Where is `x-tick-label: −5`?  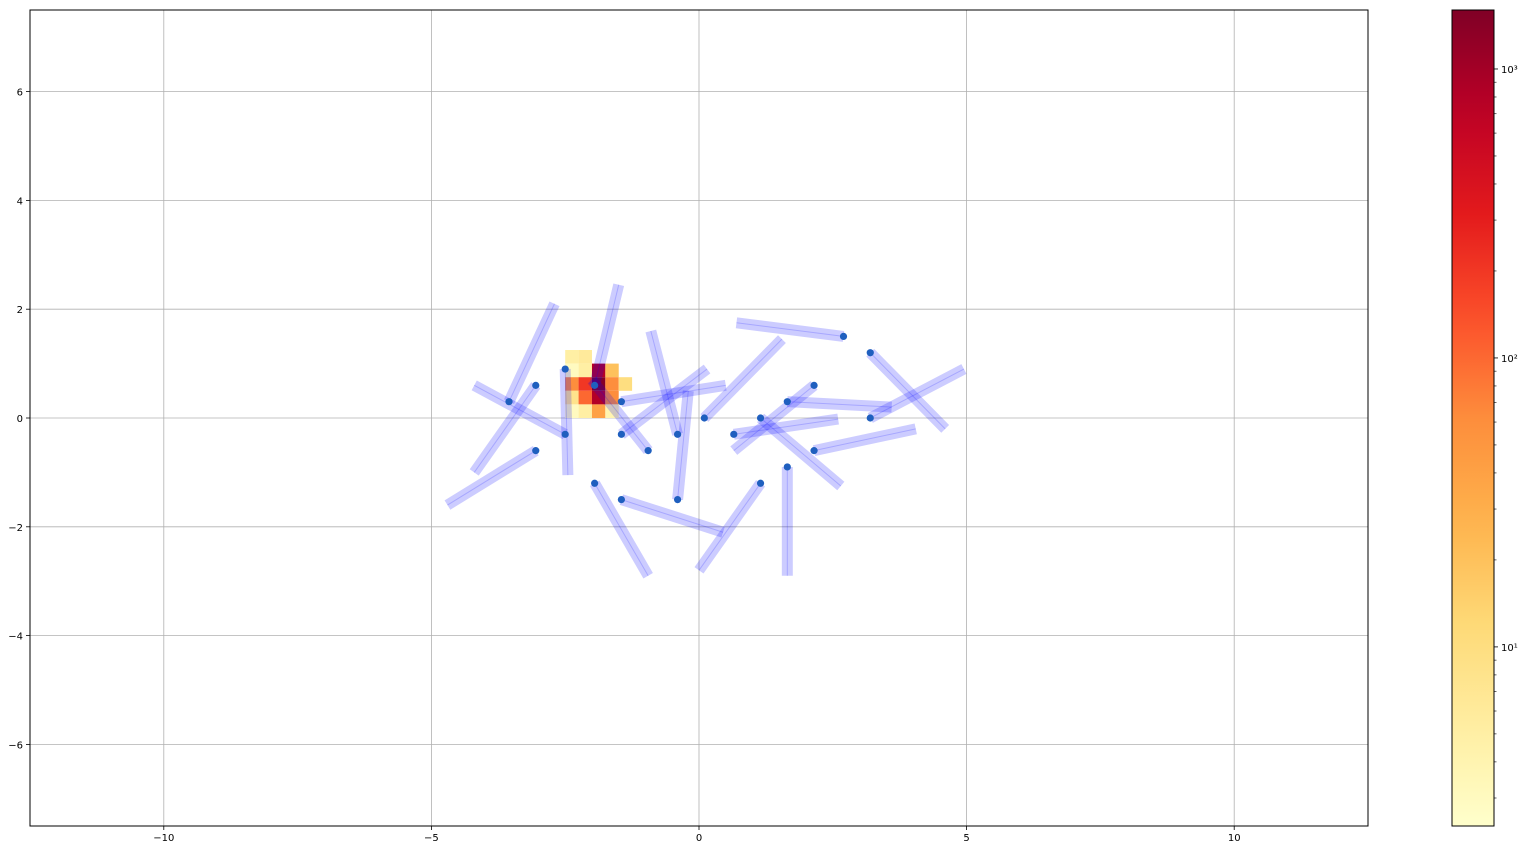 x-tick-label: −5 is located at coordinates (431, 838).